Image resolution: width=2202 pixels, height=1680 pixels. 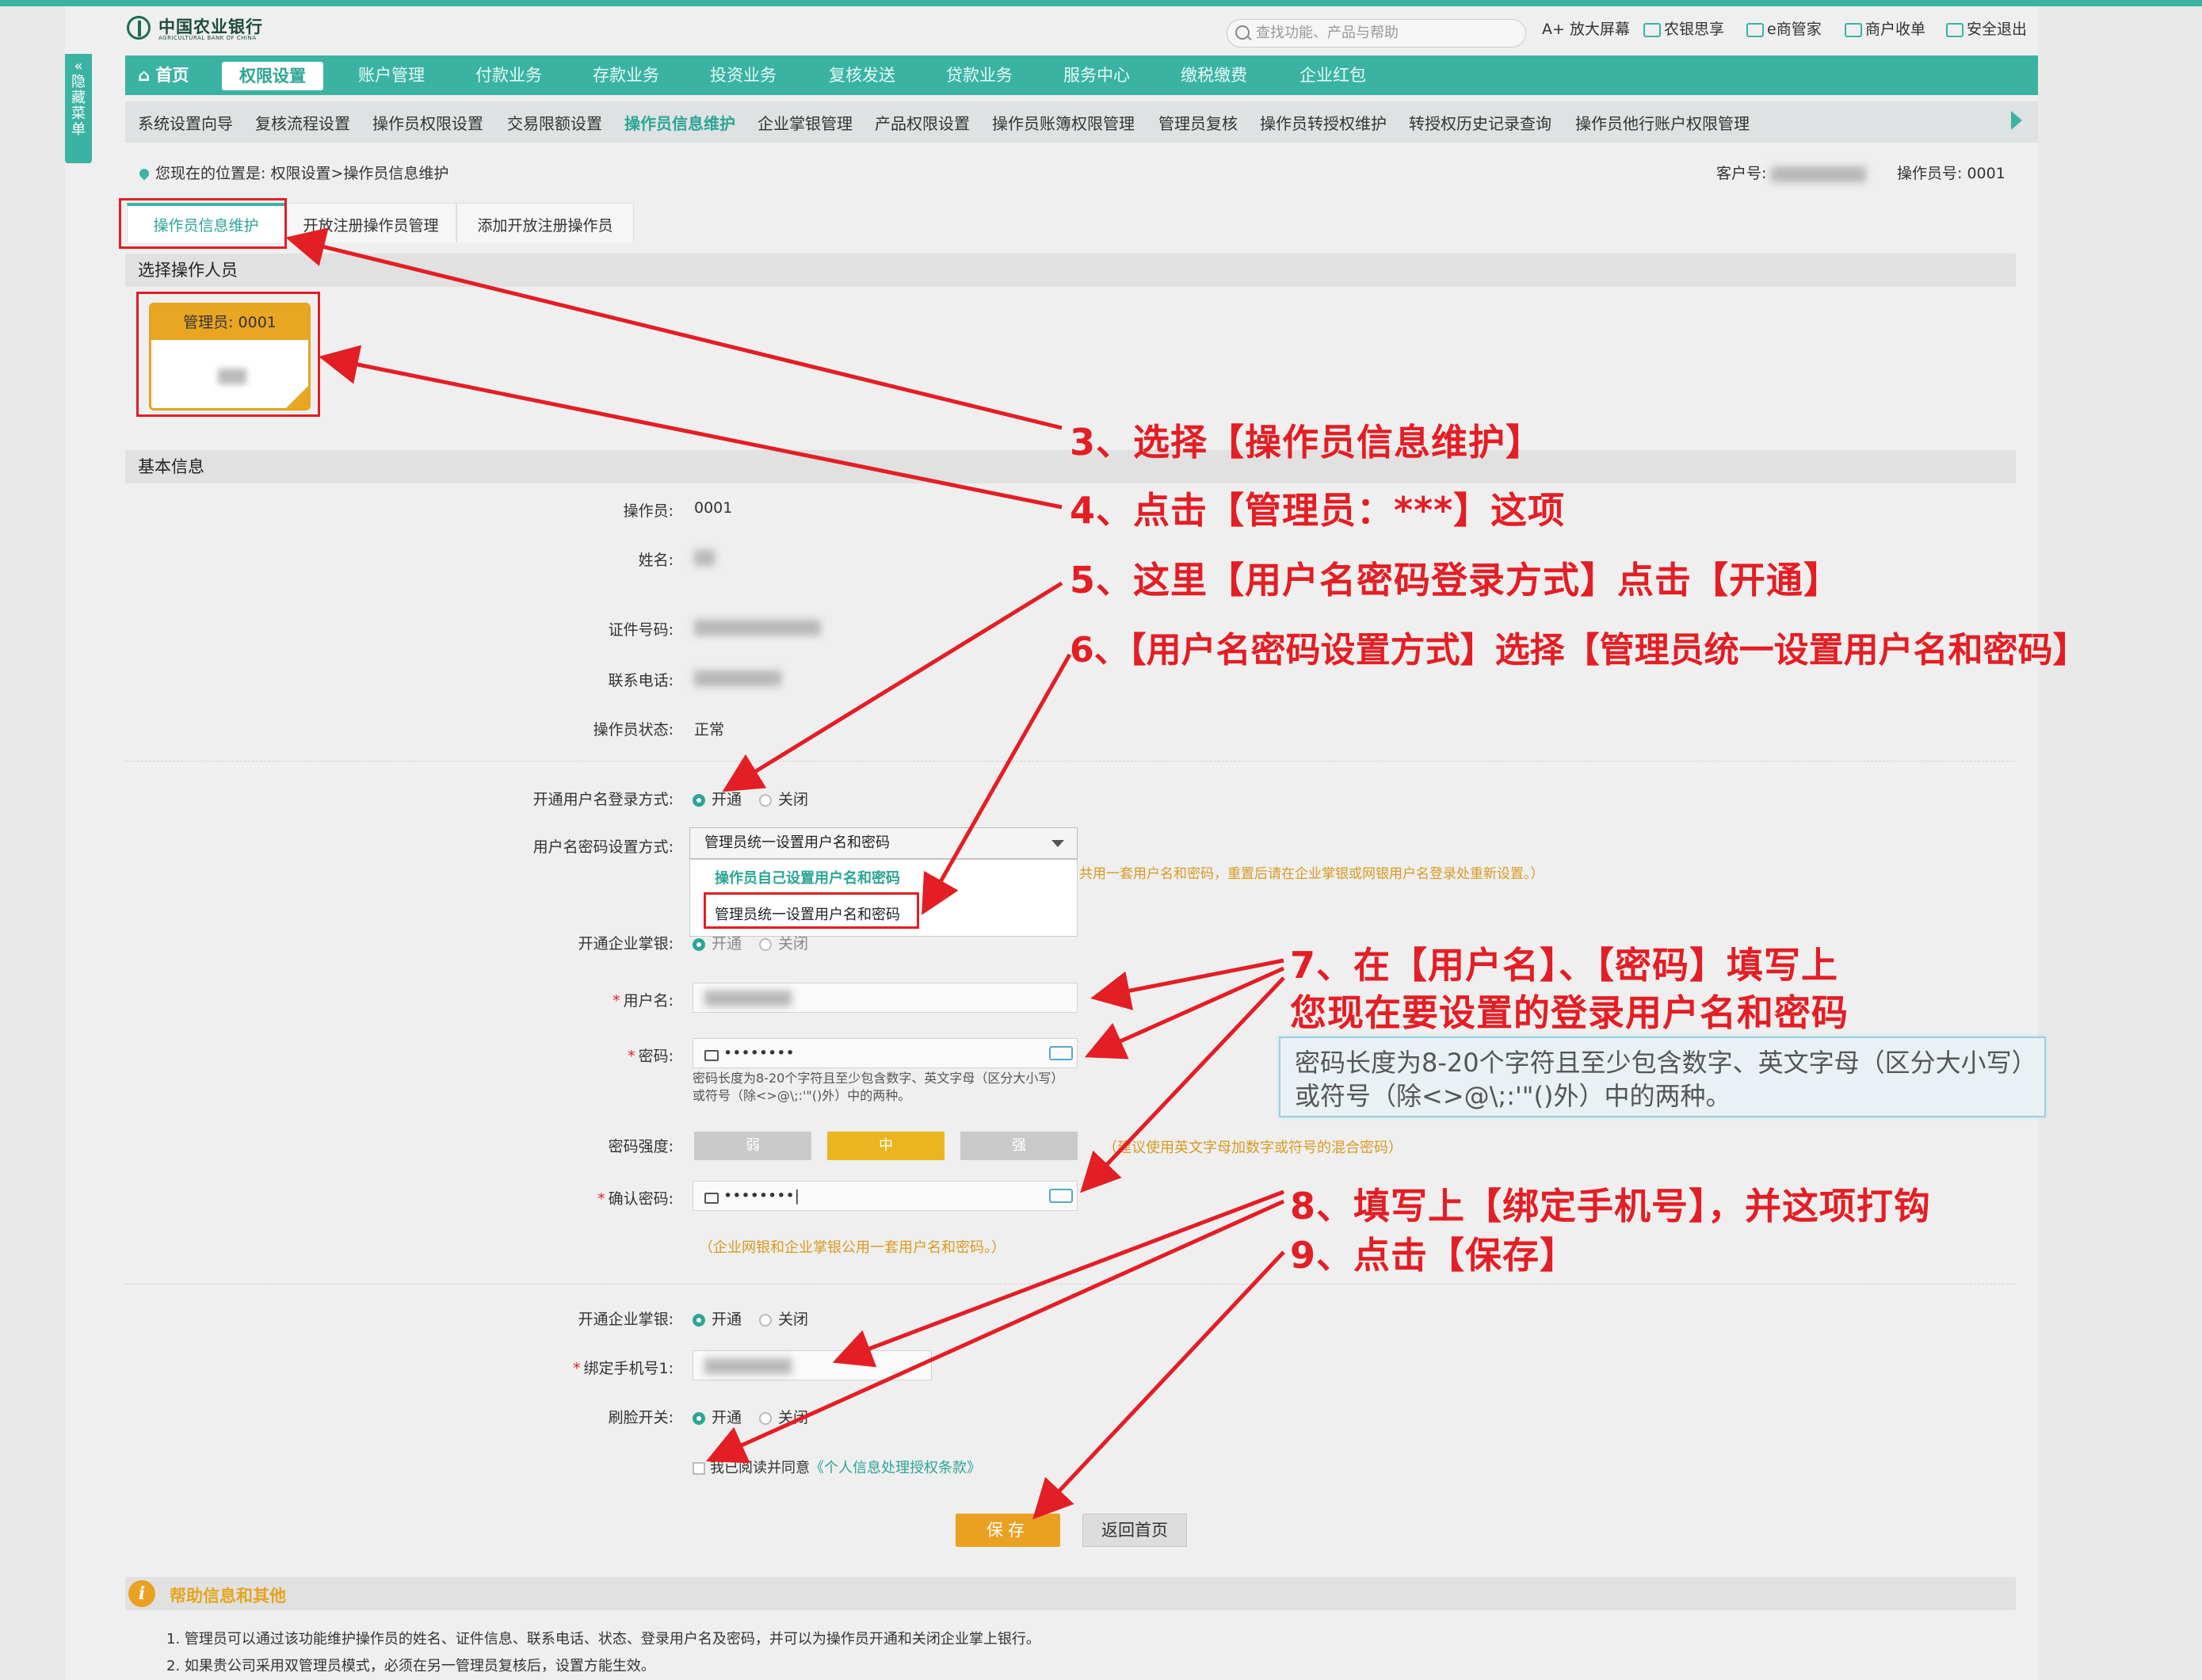 I want to click on subnav-product-permission: 产品权限设置, so click(x=922, y=122).